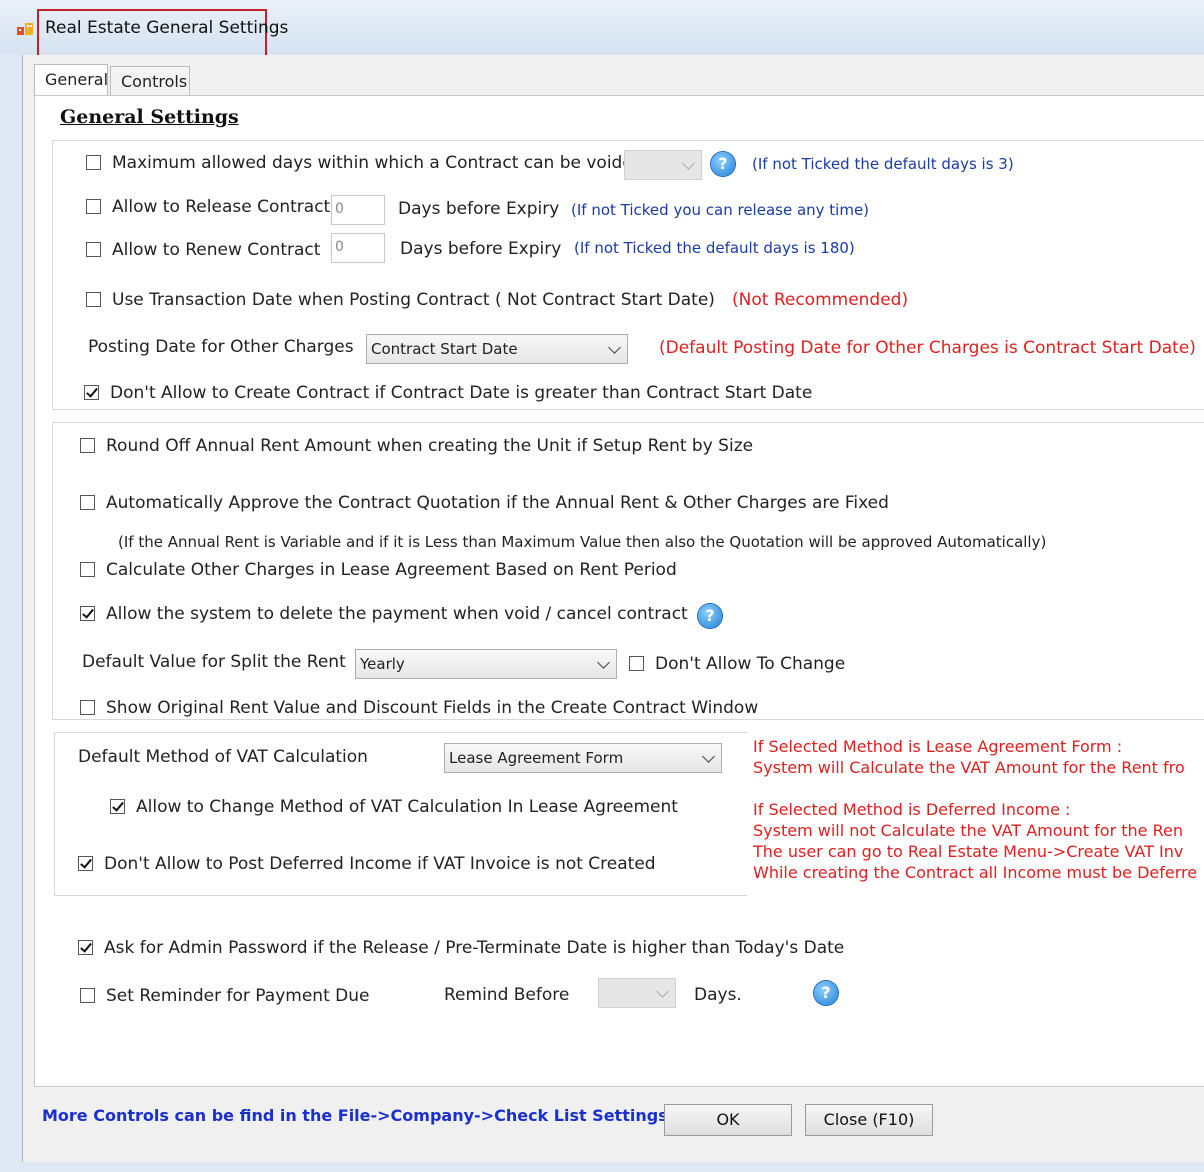 This screenshot has width=1204, height=1172. What do you see at coordinates (358, 248) in the screenshot?
I see `renew-days-input: 0` at bounding box center [358, 248].